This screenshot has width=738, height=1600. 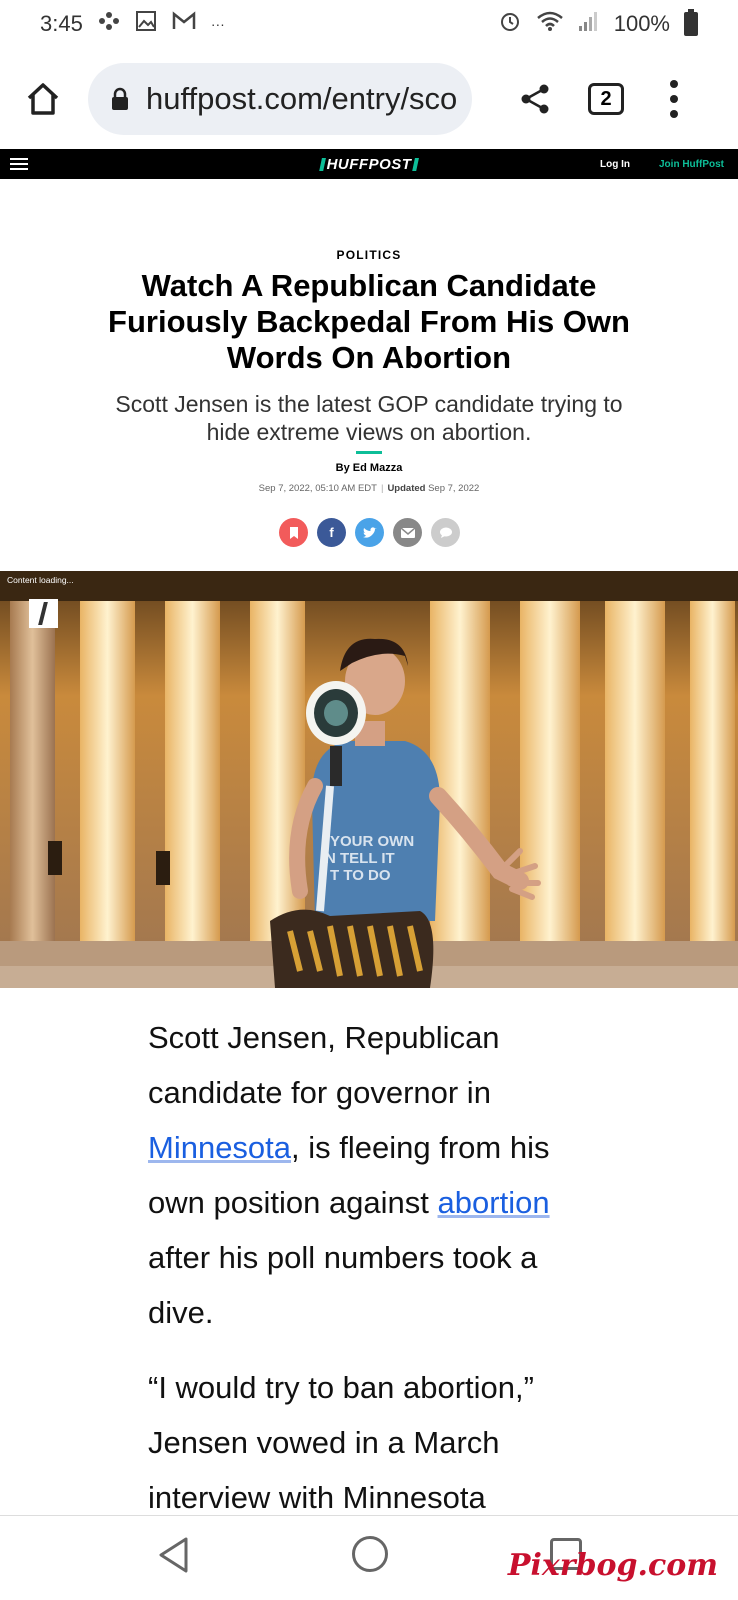 What do you see at coordinates (510, 24) in the screenshot?
I see `alarm-icon` at bounding box center [510, 24].